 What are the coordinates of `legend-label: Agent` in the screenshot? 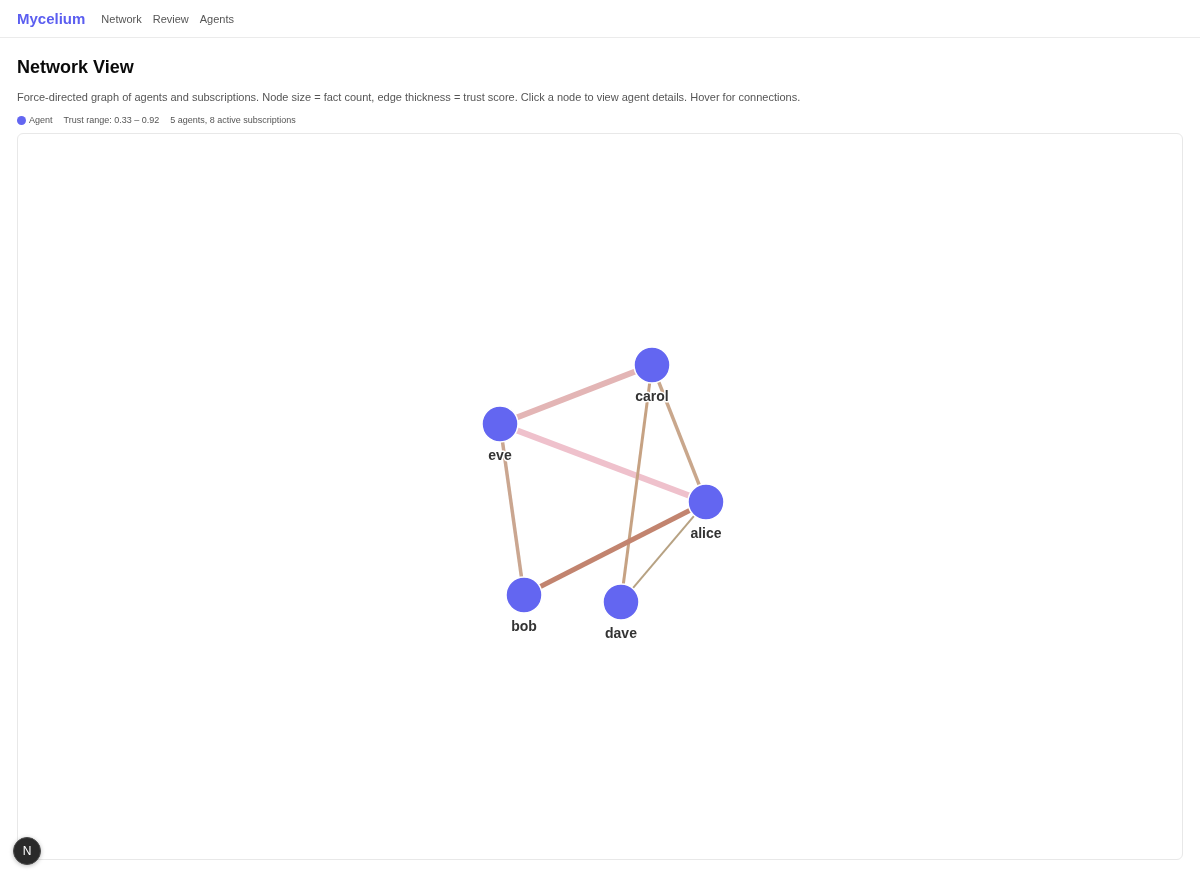 It's located at (41, 120).